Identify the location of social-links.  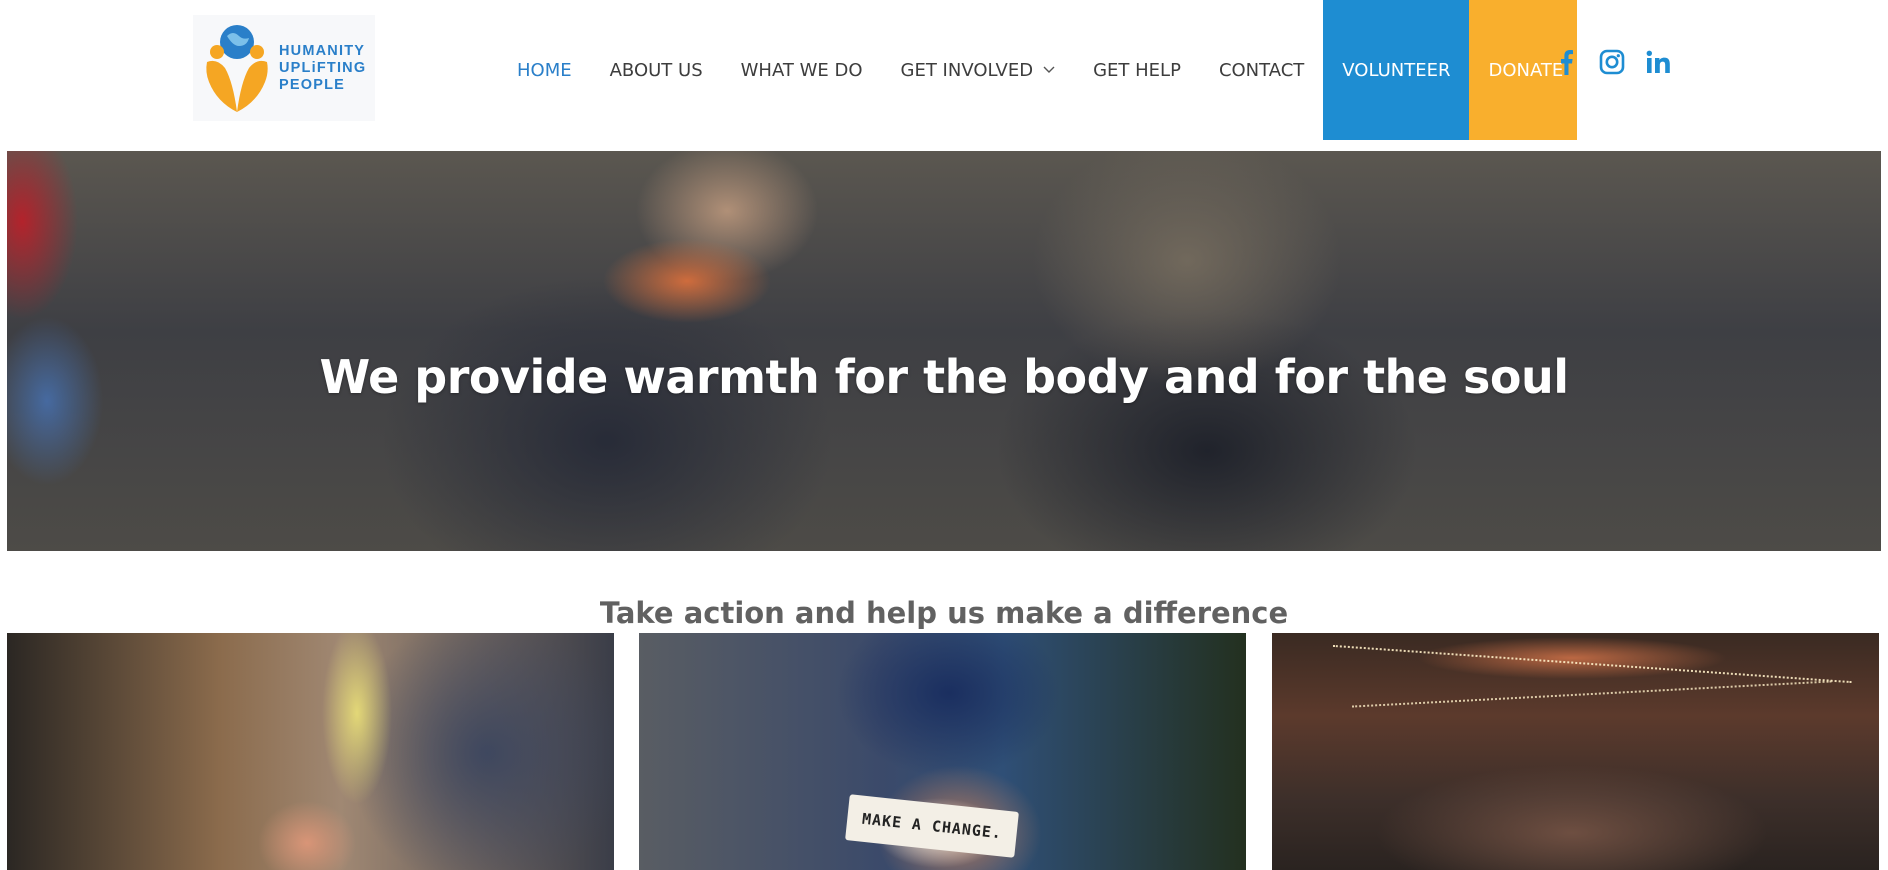
(1612, 62).